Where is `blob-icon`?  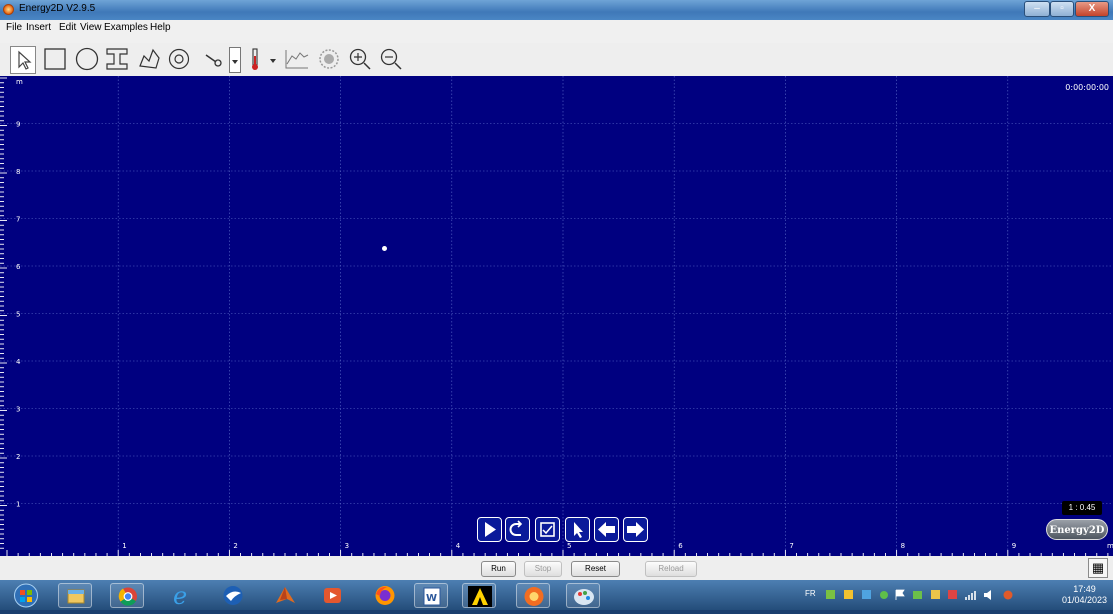 blob-icon is located at coordinates (149, 60).